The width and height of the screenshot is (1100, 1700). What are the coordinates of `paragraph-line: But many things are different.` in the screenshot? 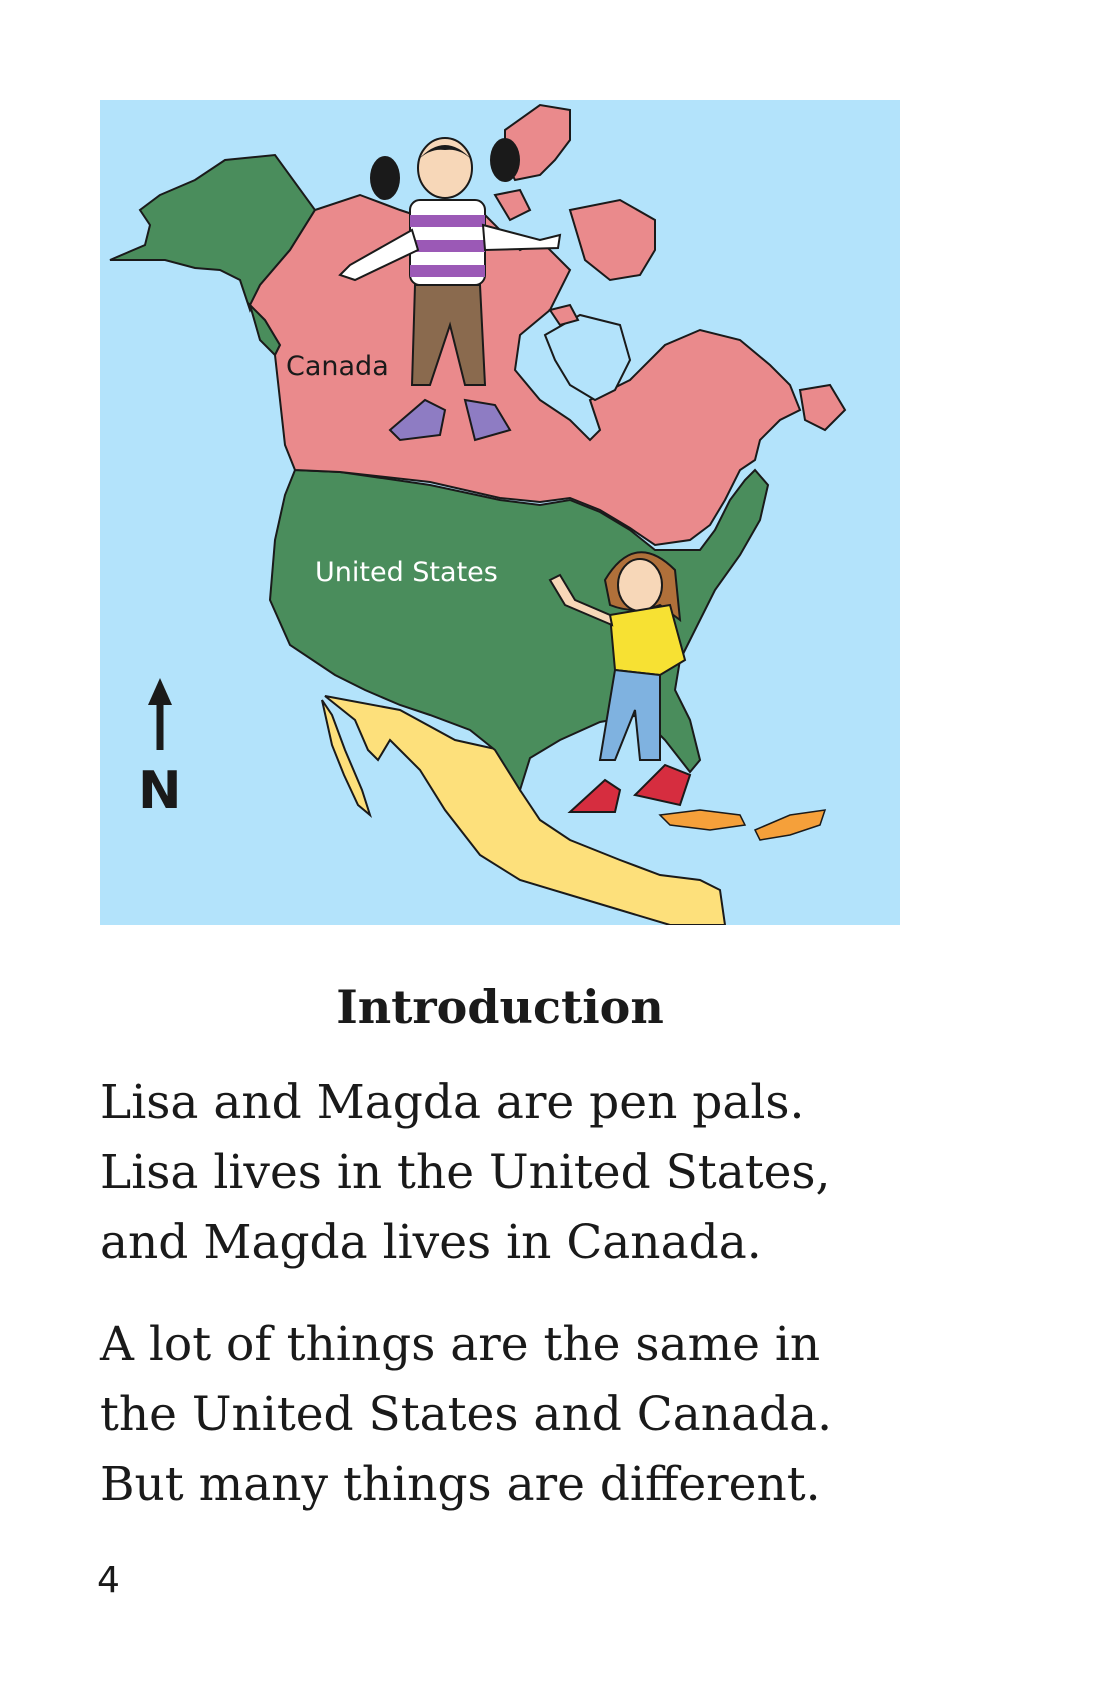 It's located at (460, 1484).